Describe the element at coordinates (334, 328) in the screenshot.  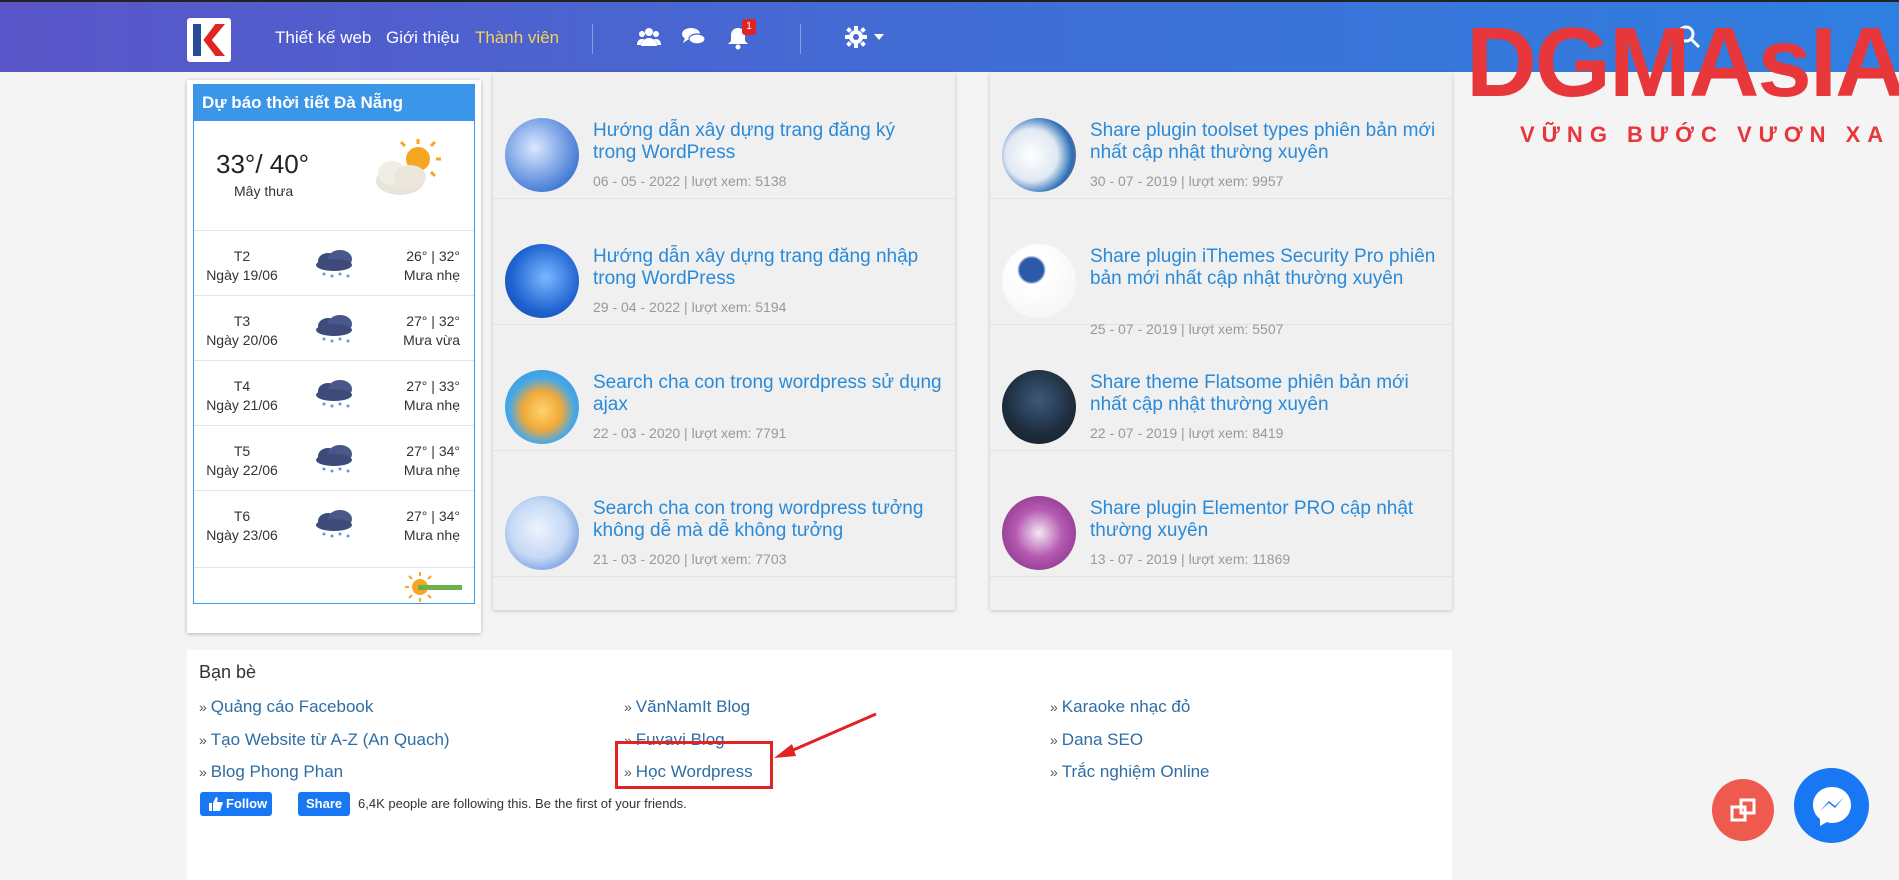
I see `weather-day-row: T3 Ngày 20/06 27° | 32° Mưa vừa` at that location.